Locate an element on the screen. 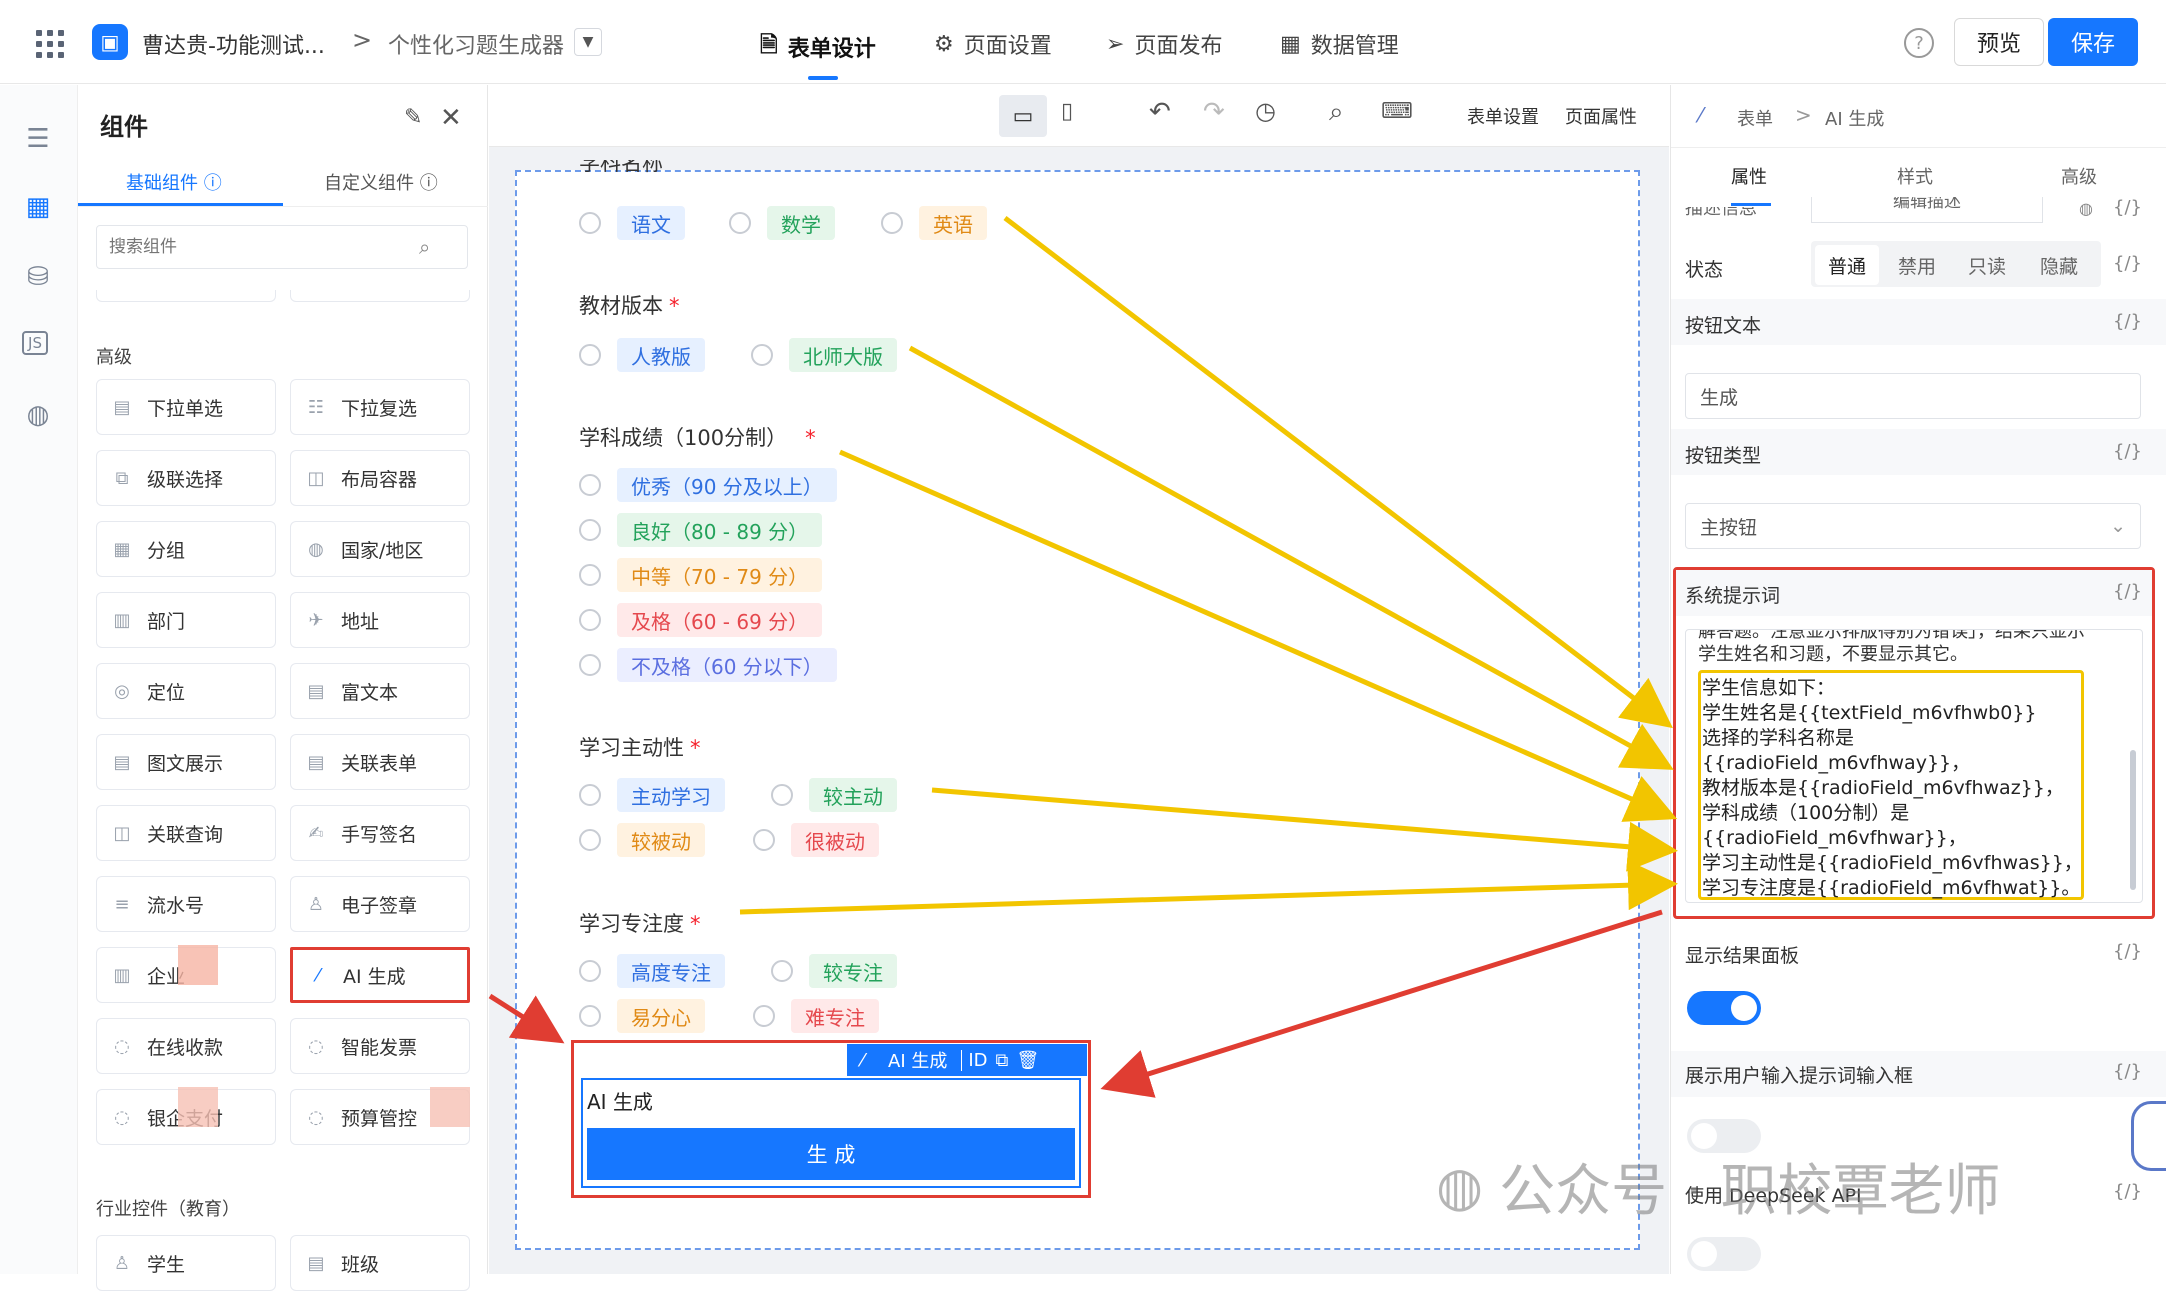 The image size is (2166, 1291). mobile-icon: ▯ is located at coordinates (1067, 111).